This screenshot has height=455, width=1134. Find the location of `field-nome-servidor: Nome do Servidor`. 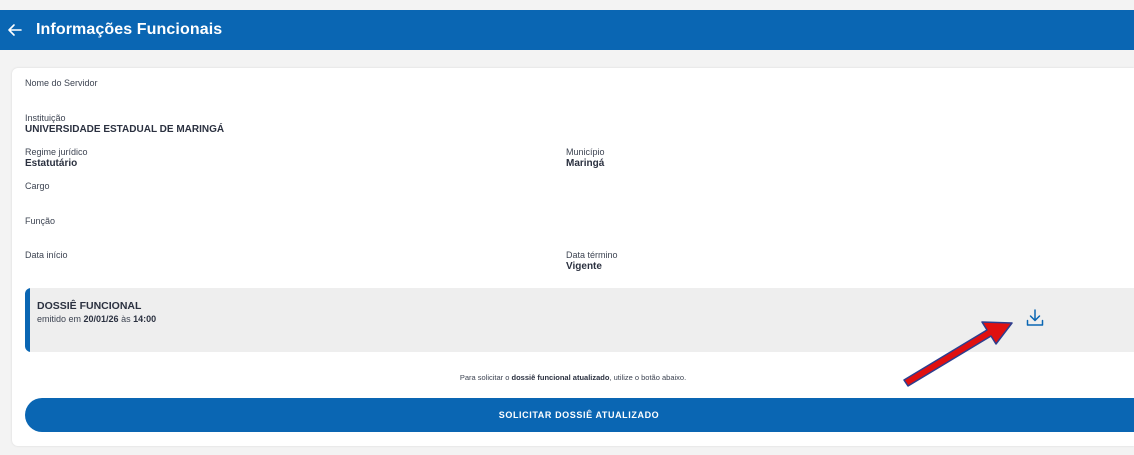

field-nome-servidor: Nome do Servidor is located at coordinates (61, 83).